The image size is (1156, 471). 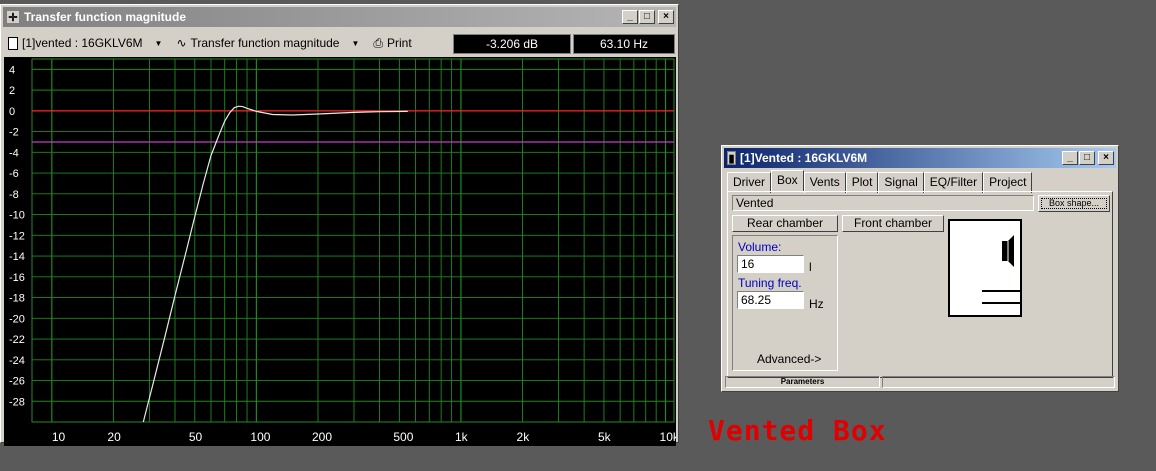 I want to click on x-tick-label: 100, so click(x=260, y=437).